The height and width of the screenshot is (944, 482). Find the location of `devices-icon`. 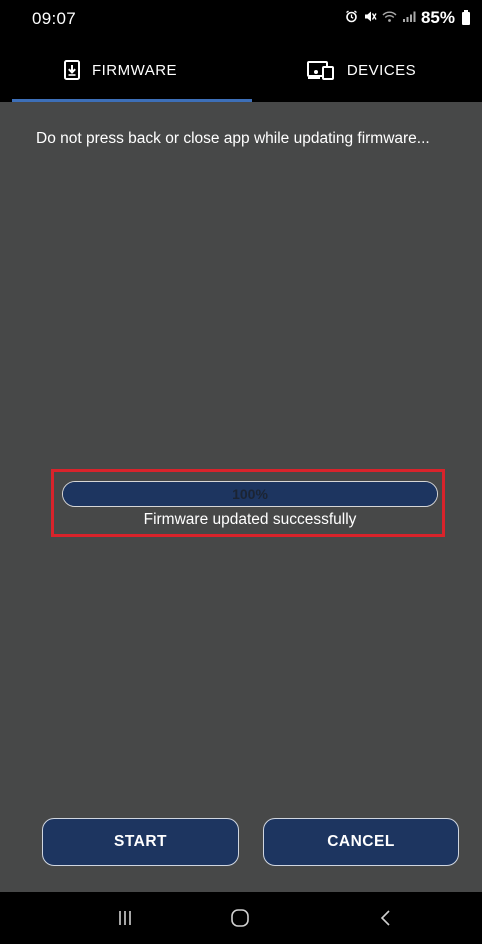

devices-icon is located at coordinates (320, 70).